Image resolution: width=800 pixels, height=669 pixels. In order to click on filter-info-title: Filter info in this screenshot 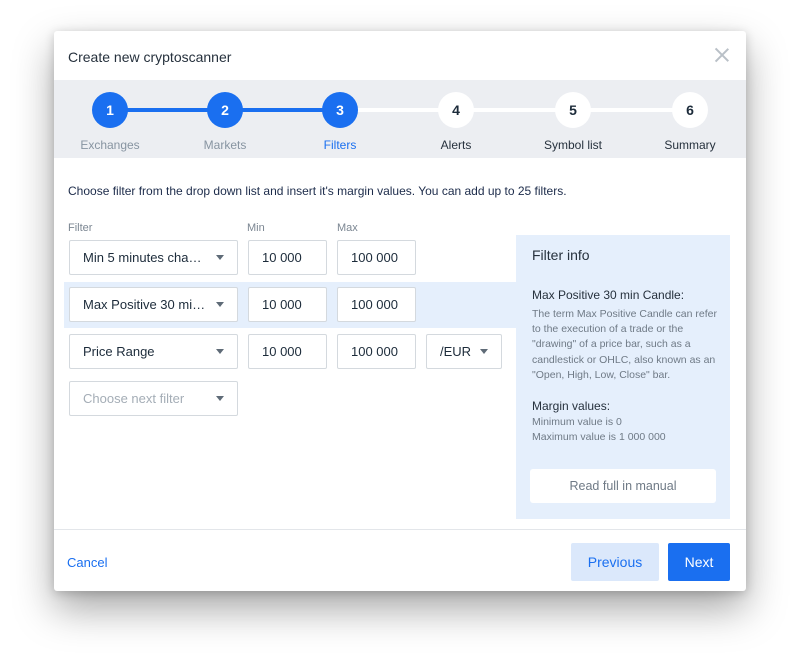, I will do `click(561, 255)`.